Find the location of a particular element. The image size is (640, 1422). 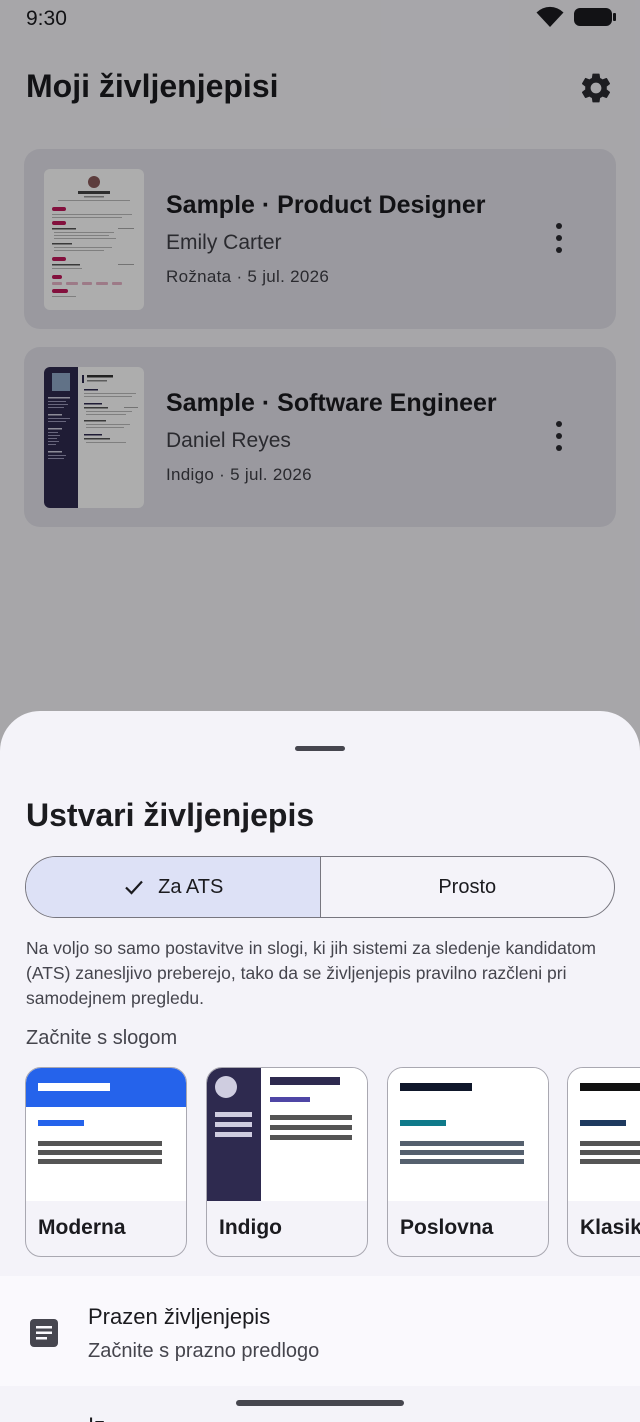

template-card-klasik: Klasik is located at coordinates (603, 1162).